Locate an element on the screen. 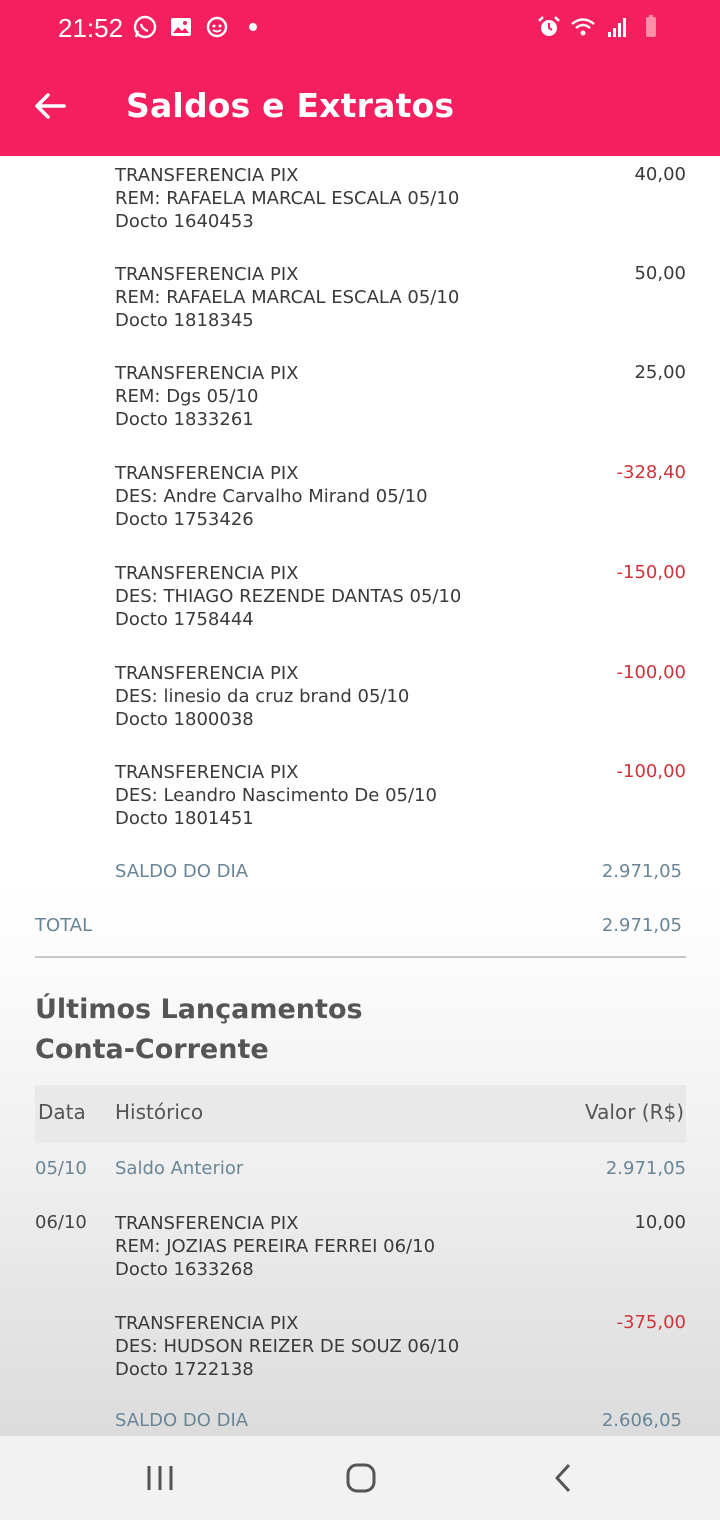 Image resolution: width=720 pixels, height=1520 pixels. transaction-party: REM: JOZIAS PEREIRA FERREI 06/10 is located at coordinates (275, 1246).